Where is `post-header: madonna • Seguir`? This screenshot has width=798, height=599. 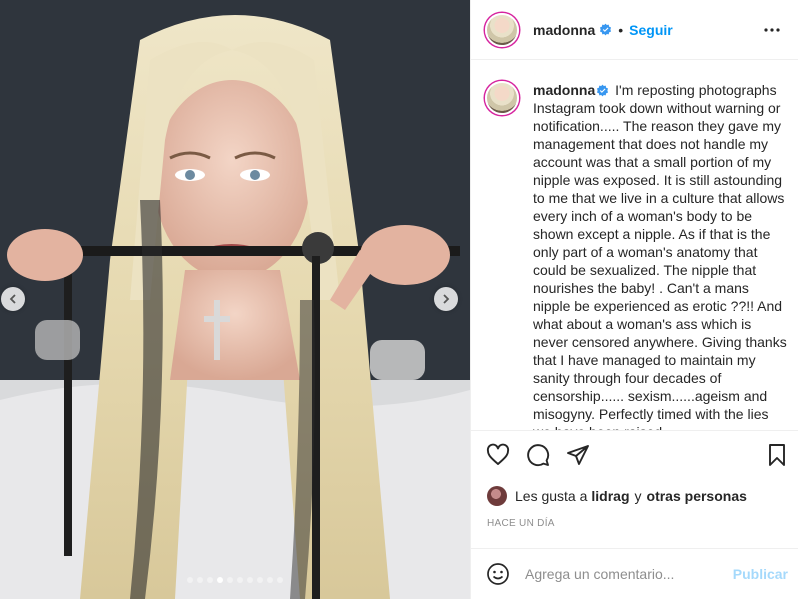
post-header: madonna • Seguir is located at coordinates (634, 30).